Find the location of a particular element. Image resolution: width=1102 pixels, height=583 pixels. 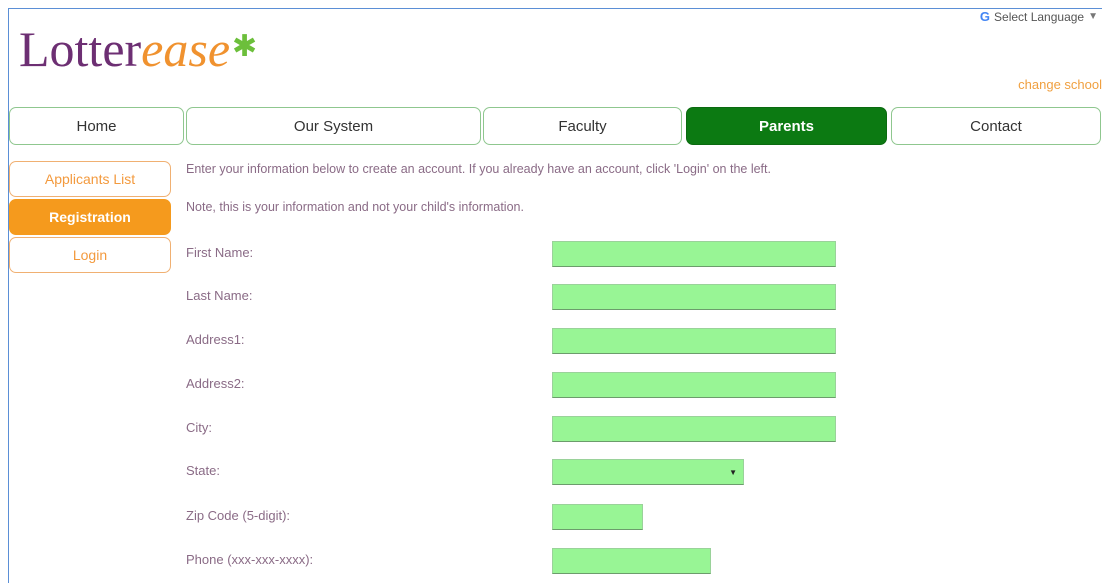

logo-text-ease: ease is located at coordinates (186, 49).